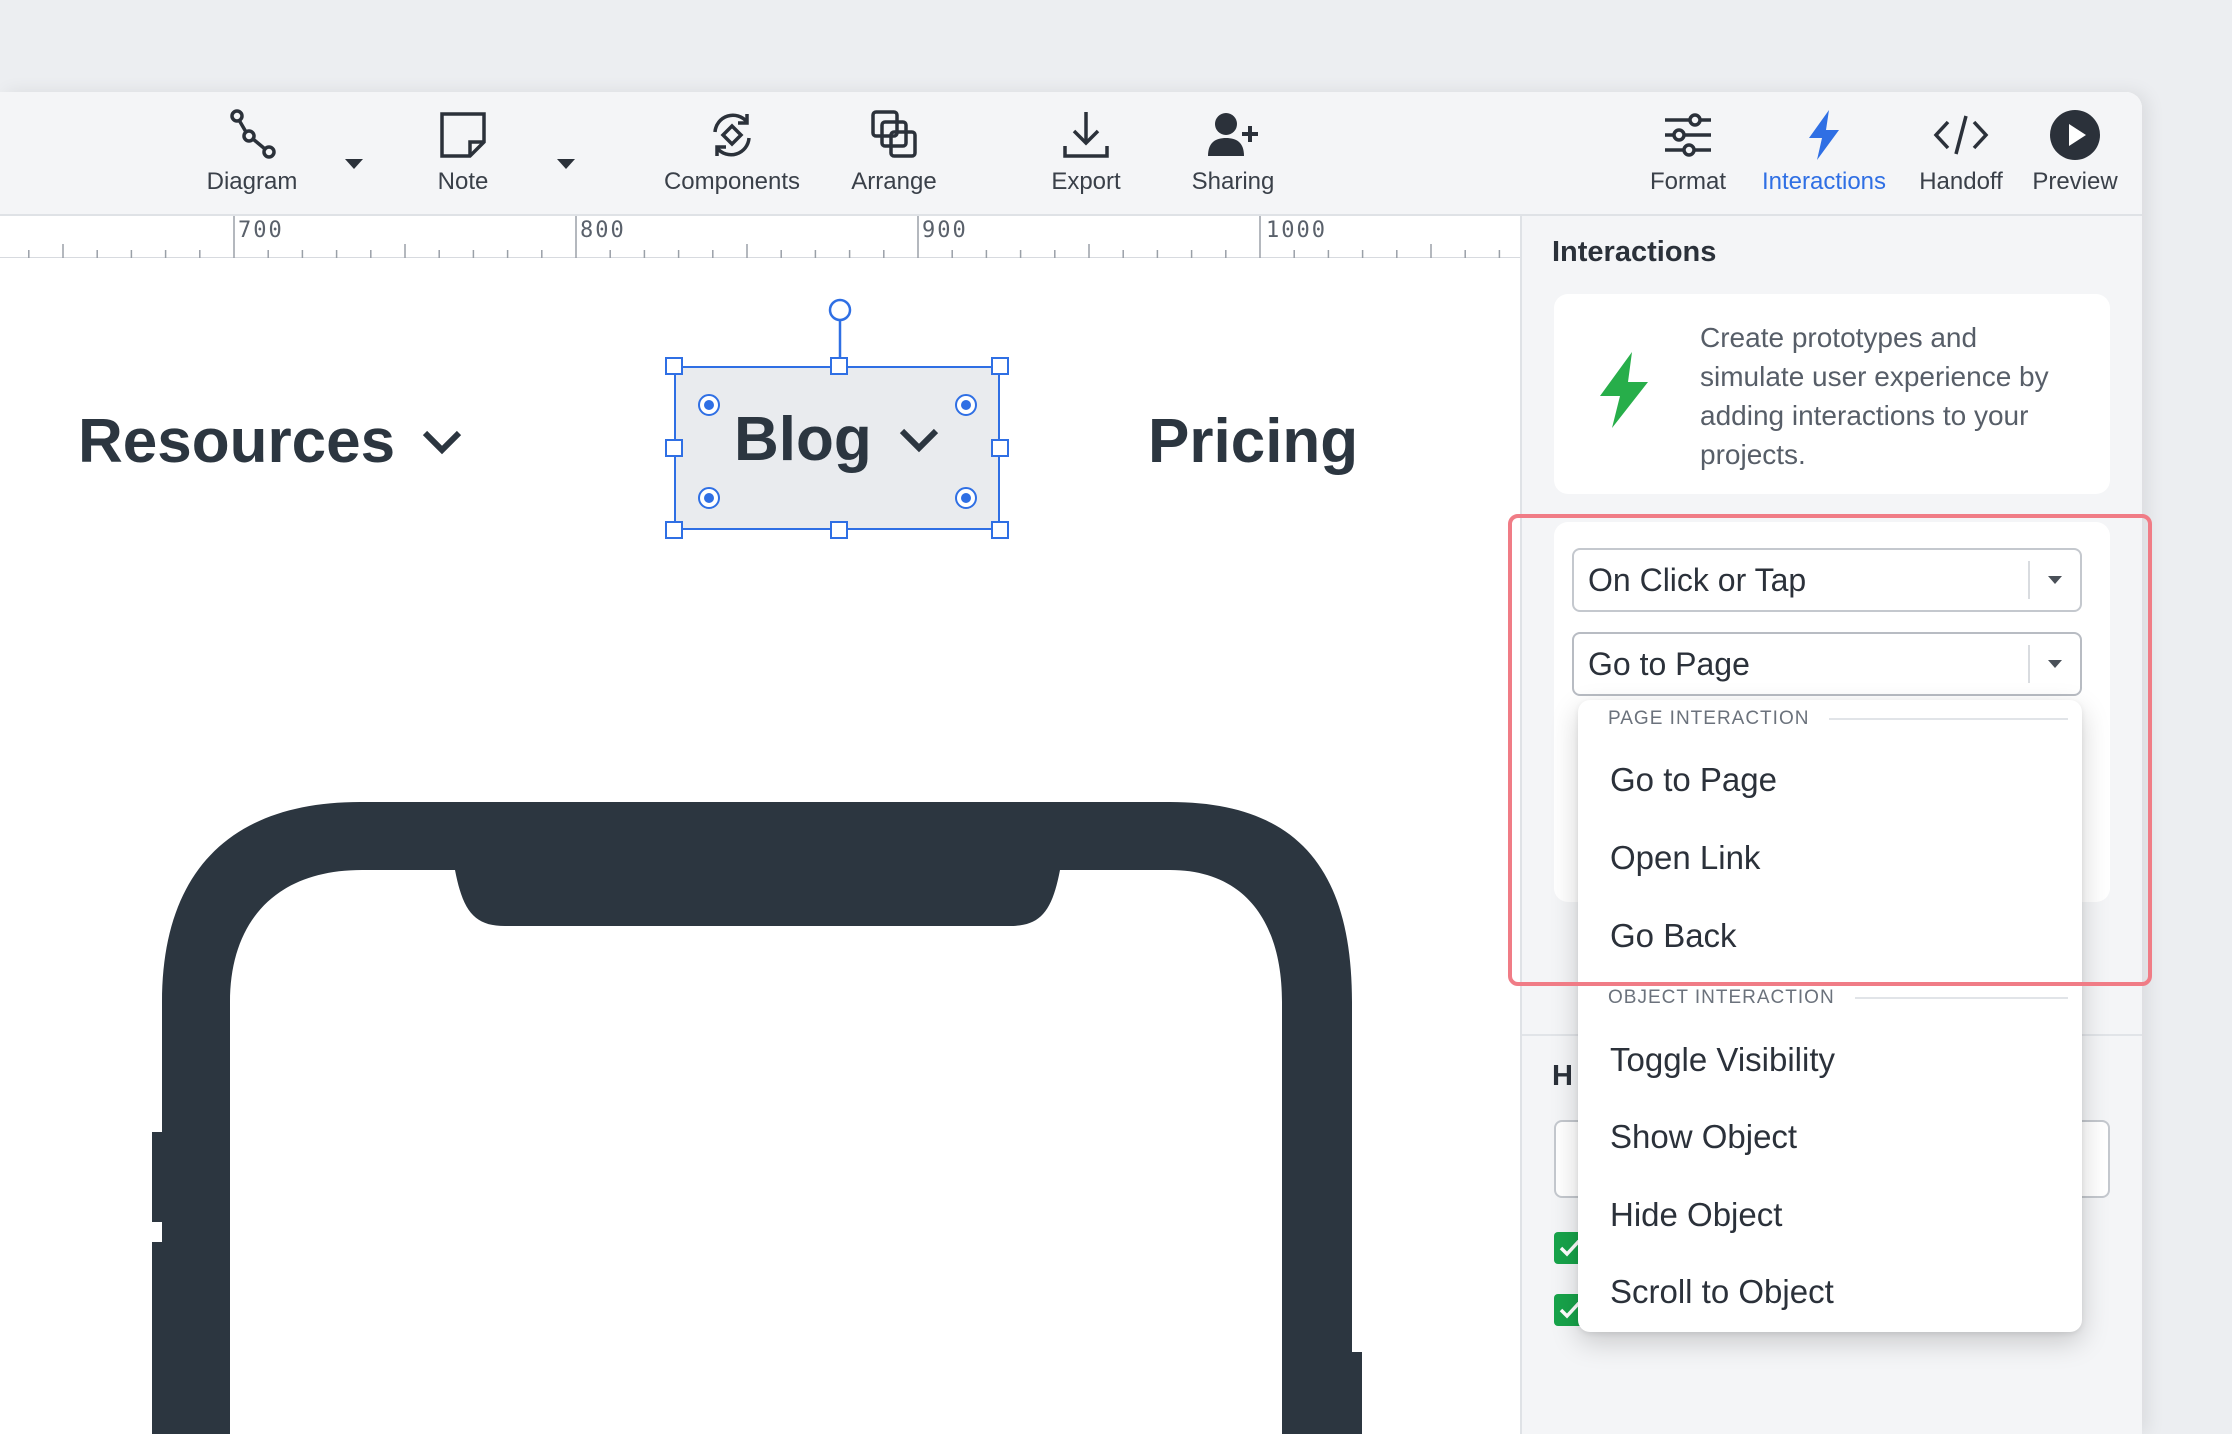 The image size is (2232, 1434). I want to click on interactions-label: Interactions, so click(1824, 181).